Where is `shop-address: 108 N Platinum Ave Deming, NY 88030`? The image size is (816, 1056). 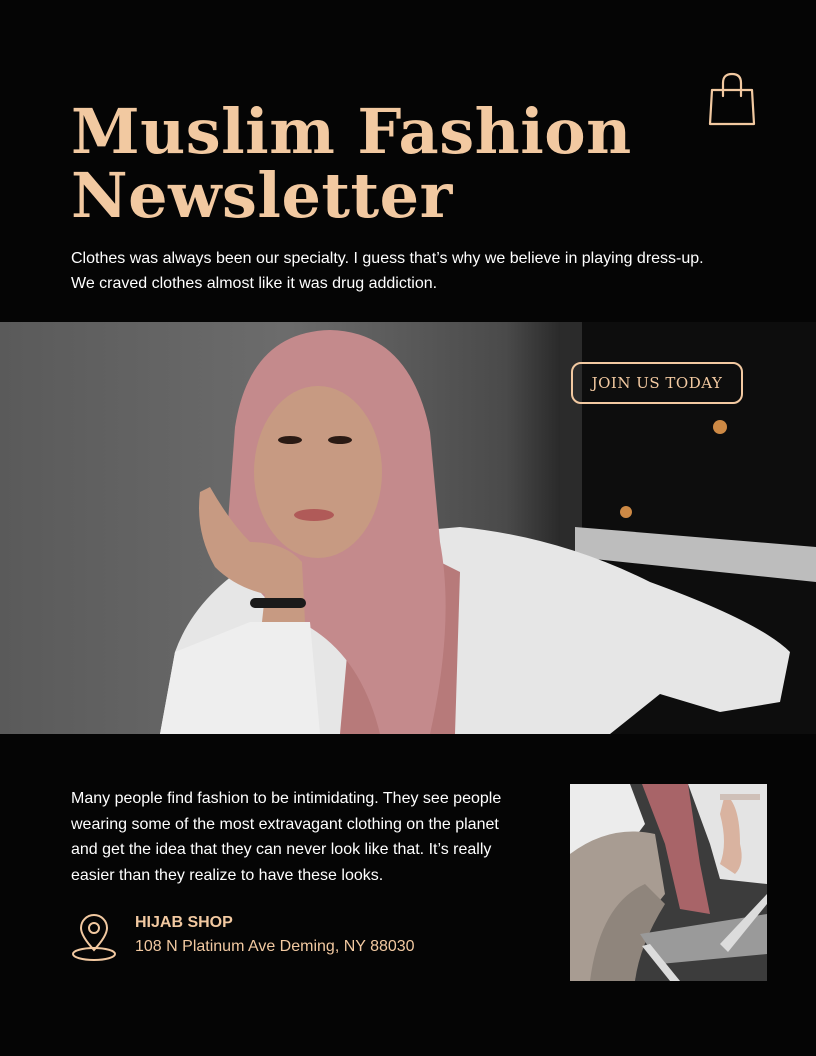 shop-address: 108 N Platinum Ave Deming, NY 88030 is located at coordinates (275, 946).